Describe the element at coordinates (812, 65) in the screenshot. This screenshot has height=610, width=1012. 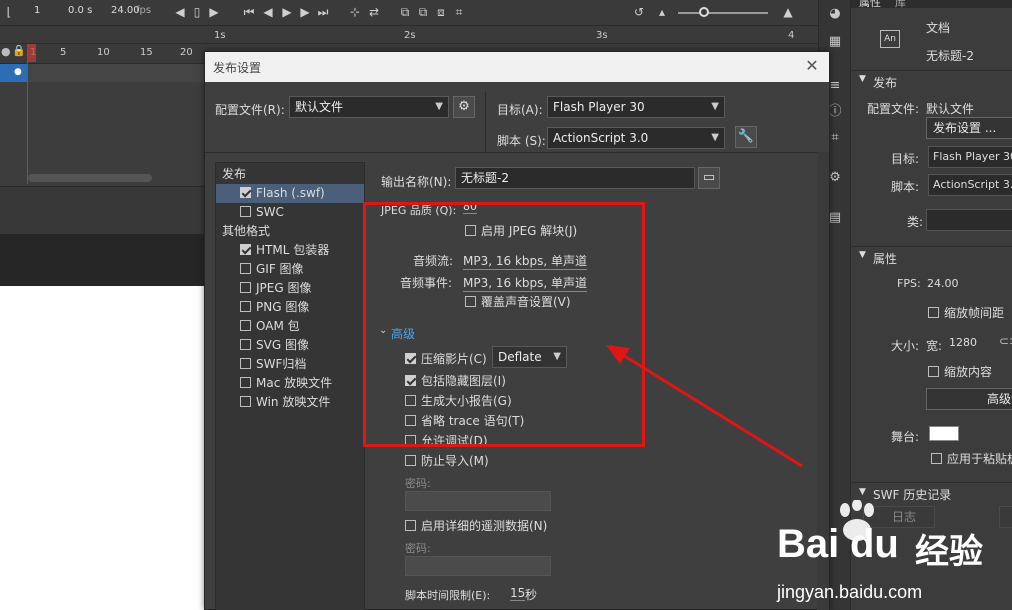
I see `close-icon: ✕` at that location.